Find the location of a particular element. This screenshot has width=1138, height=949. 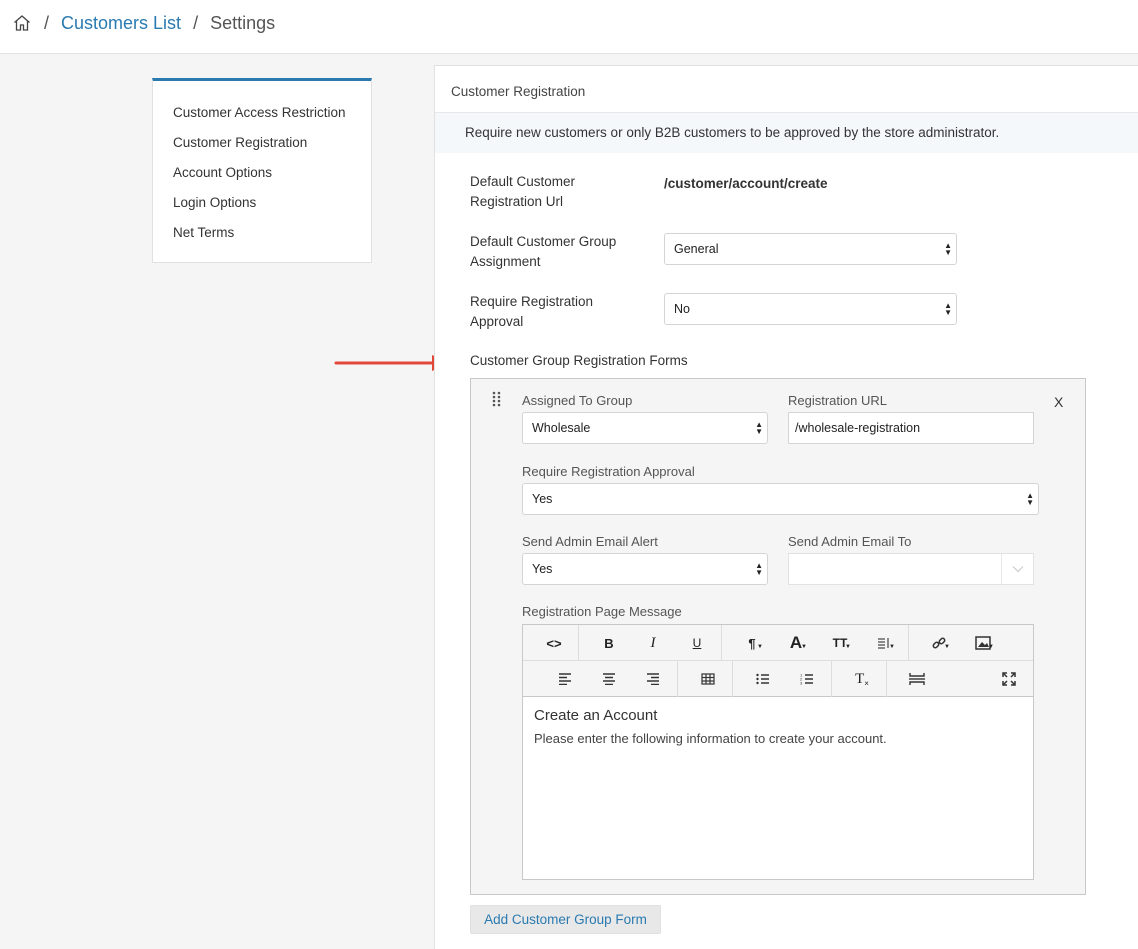

editor-toolbar-row-1: <> B I U ¶ ▼ A ▼ TT ▼ ▼ ▼ ▼ is located at coordinates (778, 643).